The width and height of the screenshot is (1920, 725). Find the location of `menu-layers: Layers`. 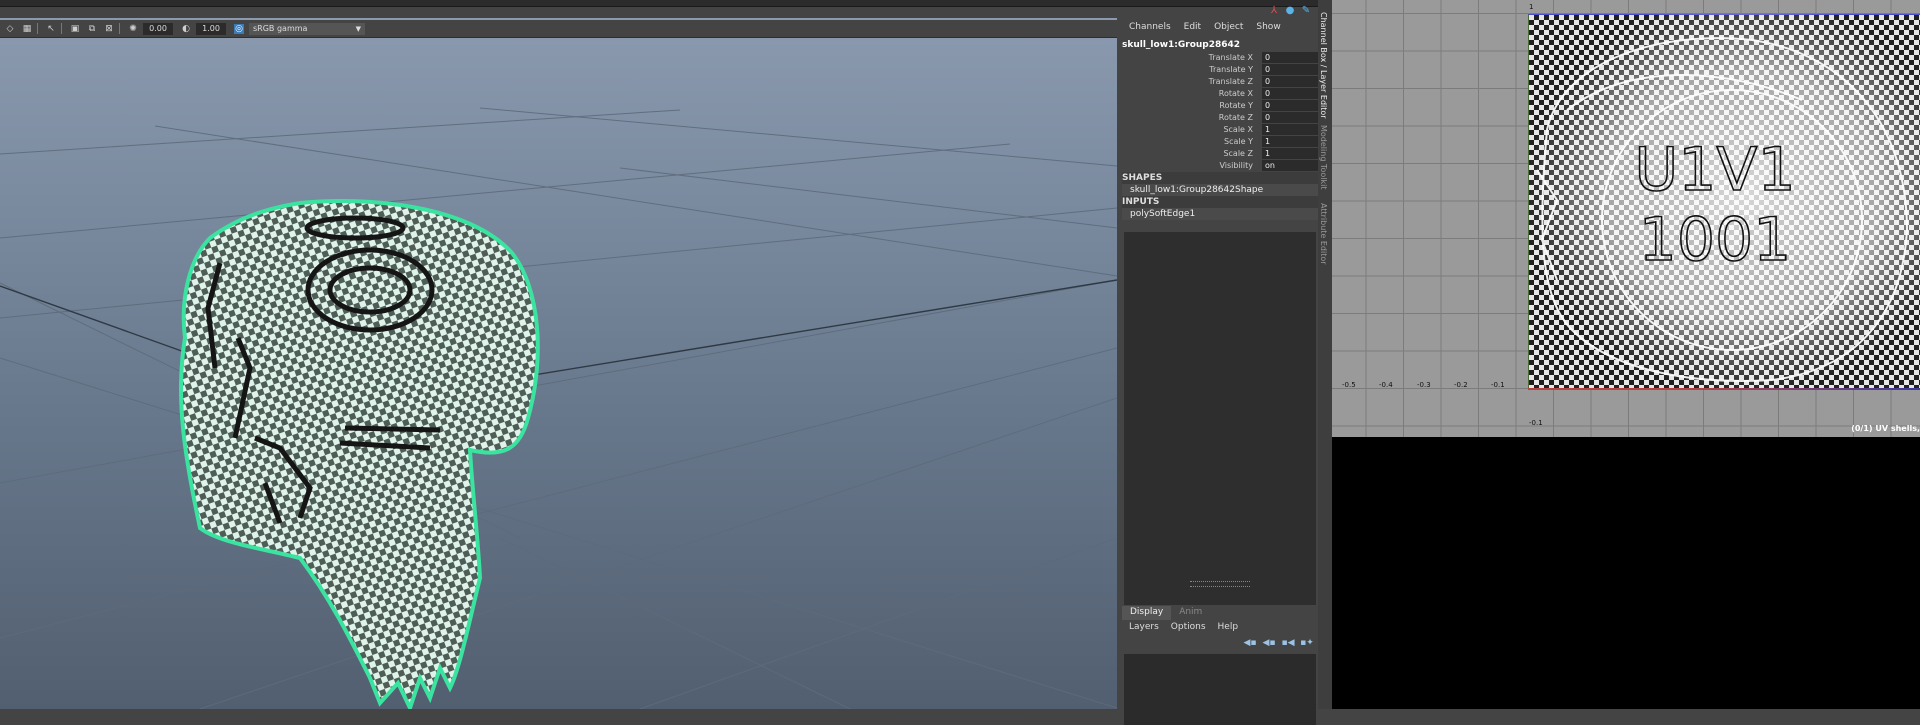

menu-layers: Layers is located at coordinates (1144, 629).